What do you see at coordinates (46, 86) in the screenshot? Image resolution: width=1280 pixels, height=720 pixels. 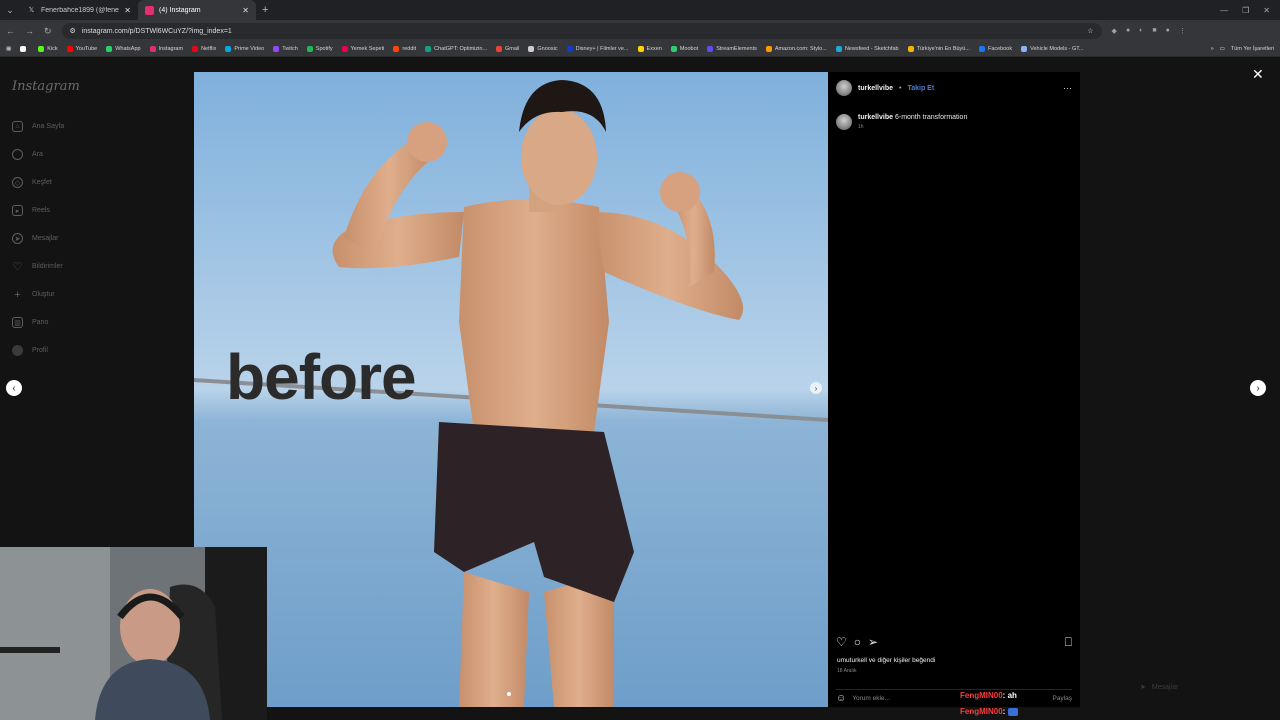 I see `instagram-logo: Instagram` at bounding box center [46, 86].